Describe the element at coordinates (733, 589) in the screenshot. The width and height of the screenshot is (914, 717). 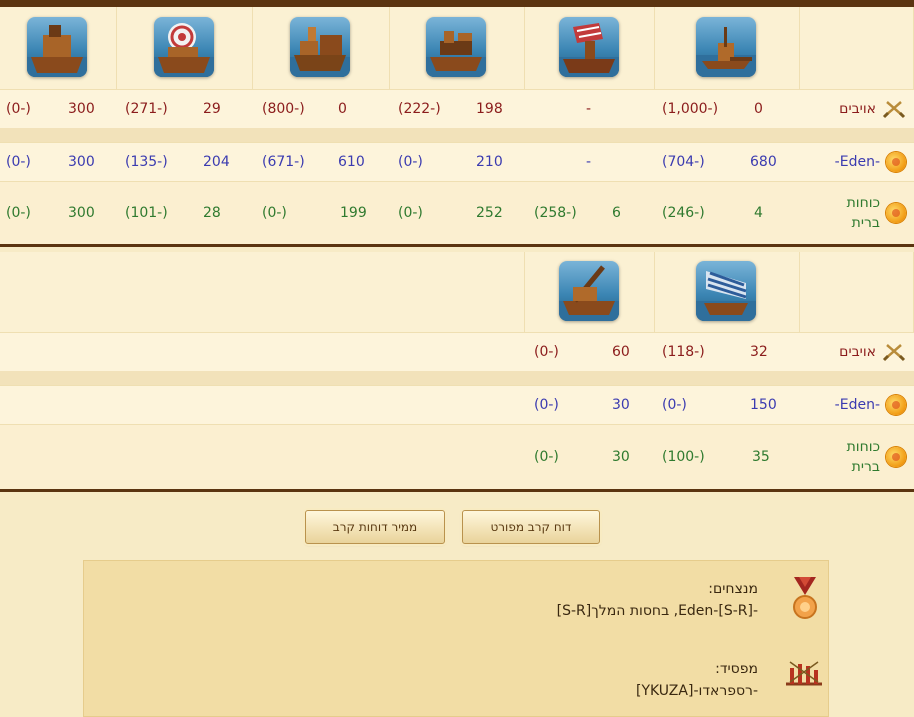
I see `winners-label: מנצחים:` at that location.